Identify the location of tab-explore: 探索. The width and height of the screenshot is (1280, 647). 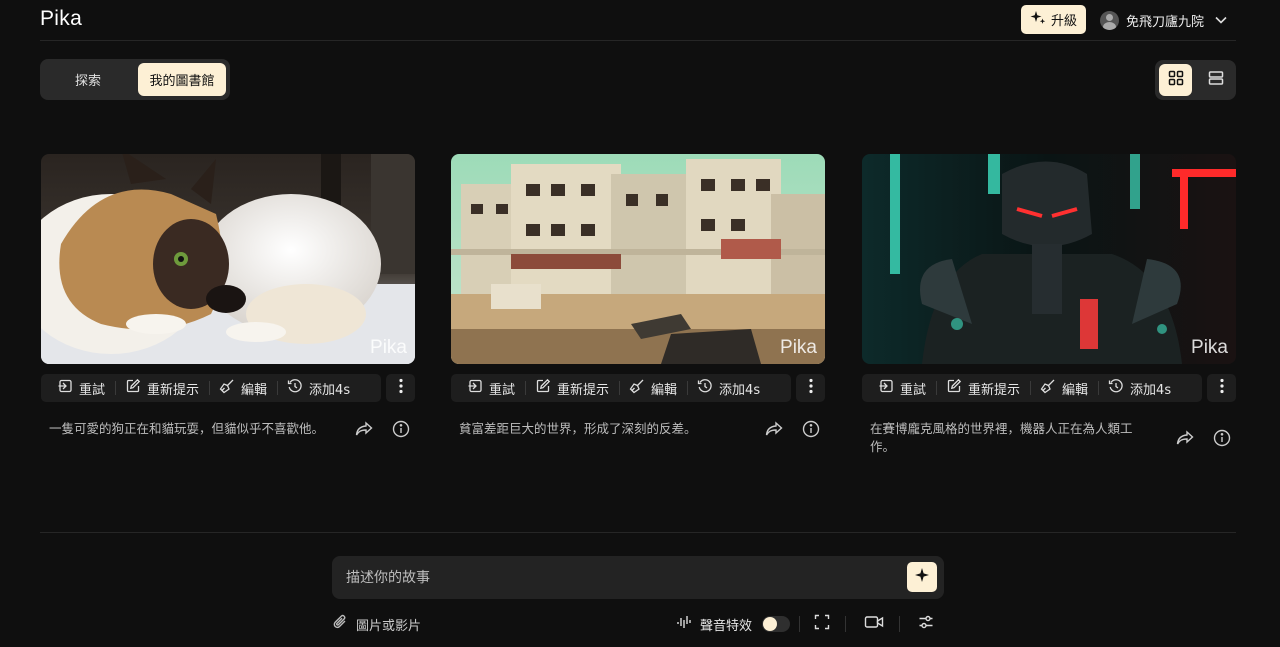
(88, 79).